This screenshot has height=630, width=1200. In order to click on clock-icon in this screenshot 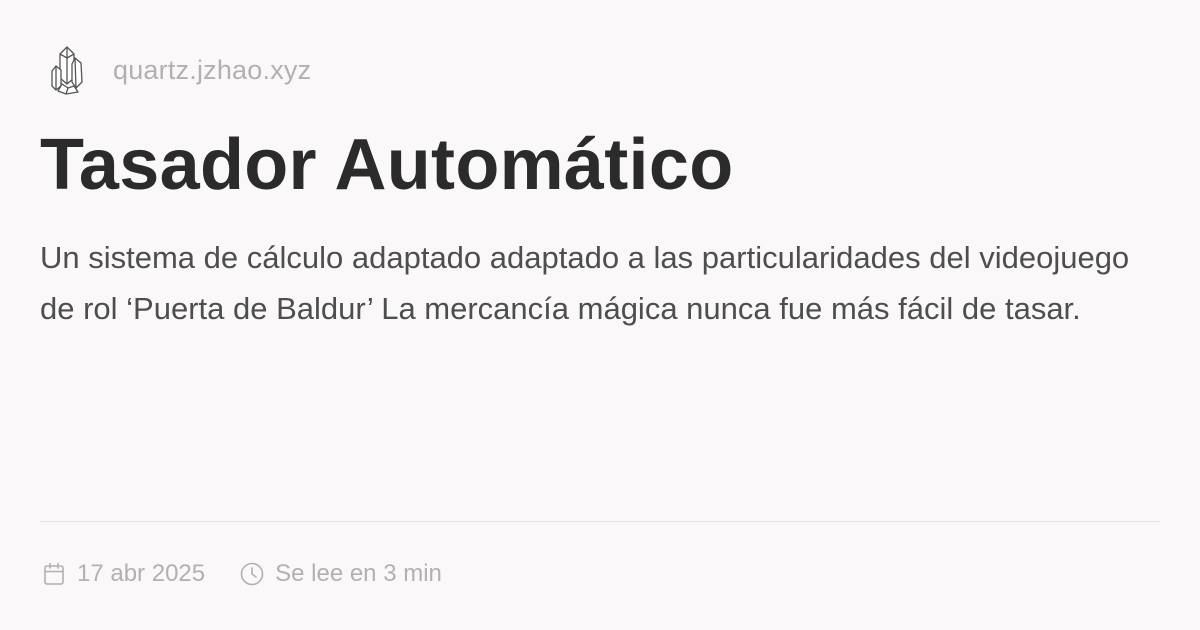, I will do `click(252, 574)`.